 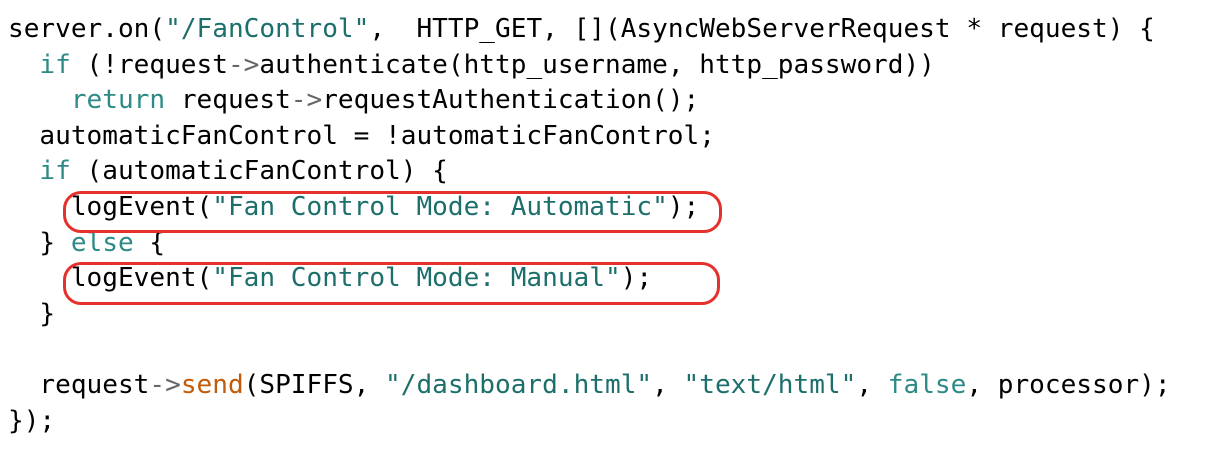 What do you see at coordinates (259, 171) in the screenshot?
I see `code-token: (automaticFanControl) {` at bounding box center [259, 171].